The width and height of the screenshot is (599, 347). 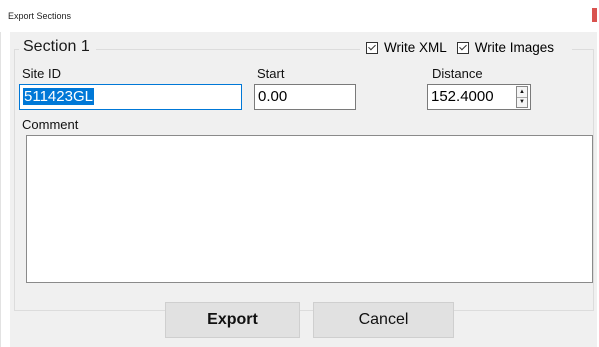 I want to click on start-input: 0.00, so click(x=305, y=97).